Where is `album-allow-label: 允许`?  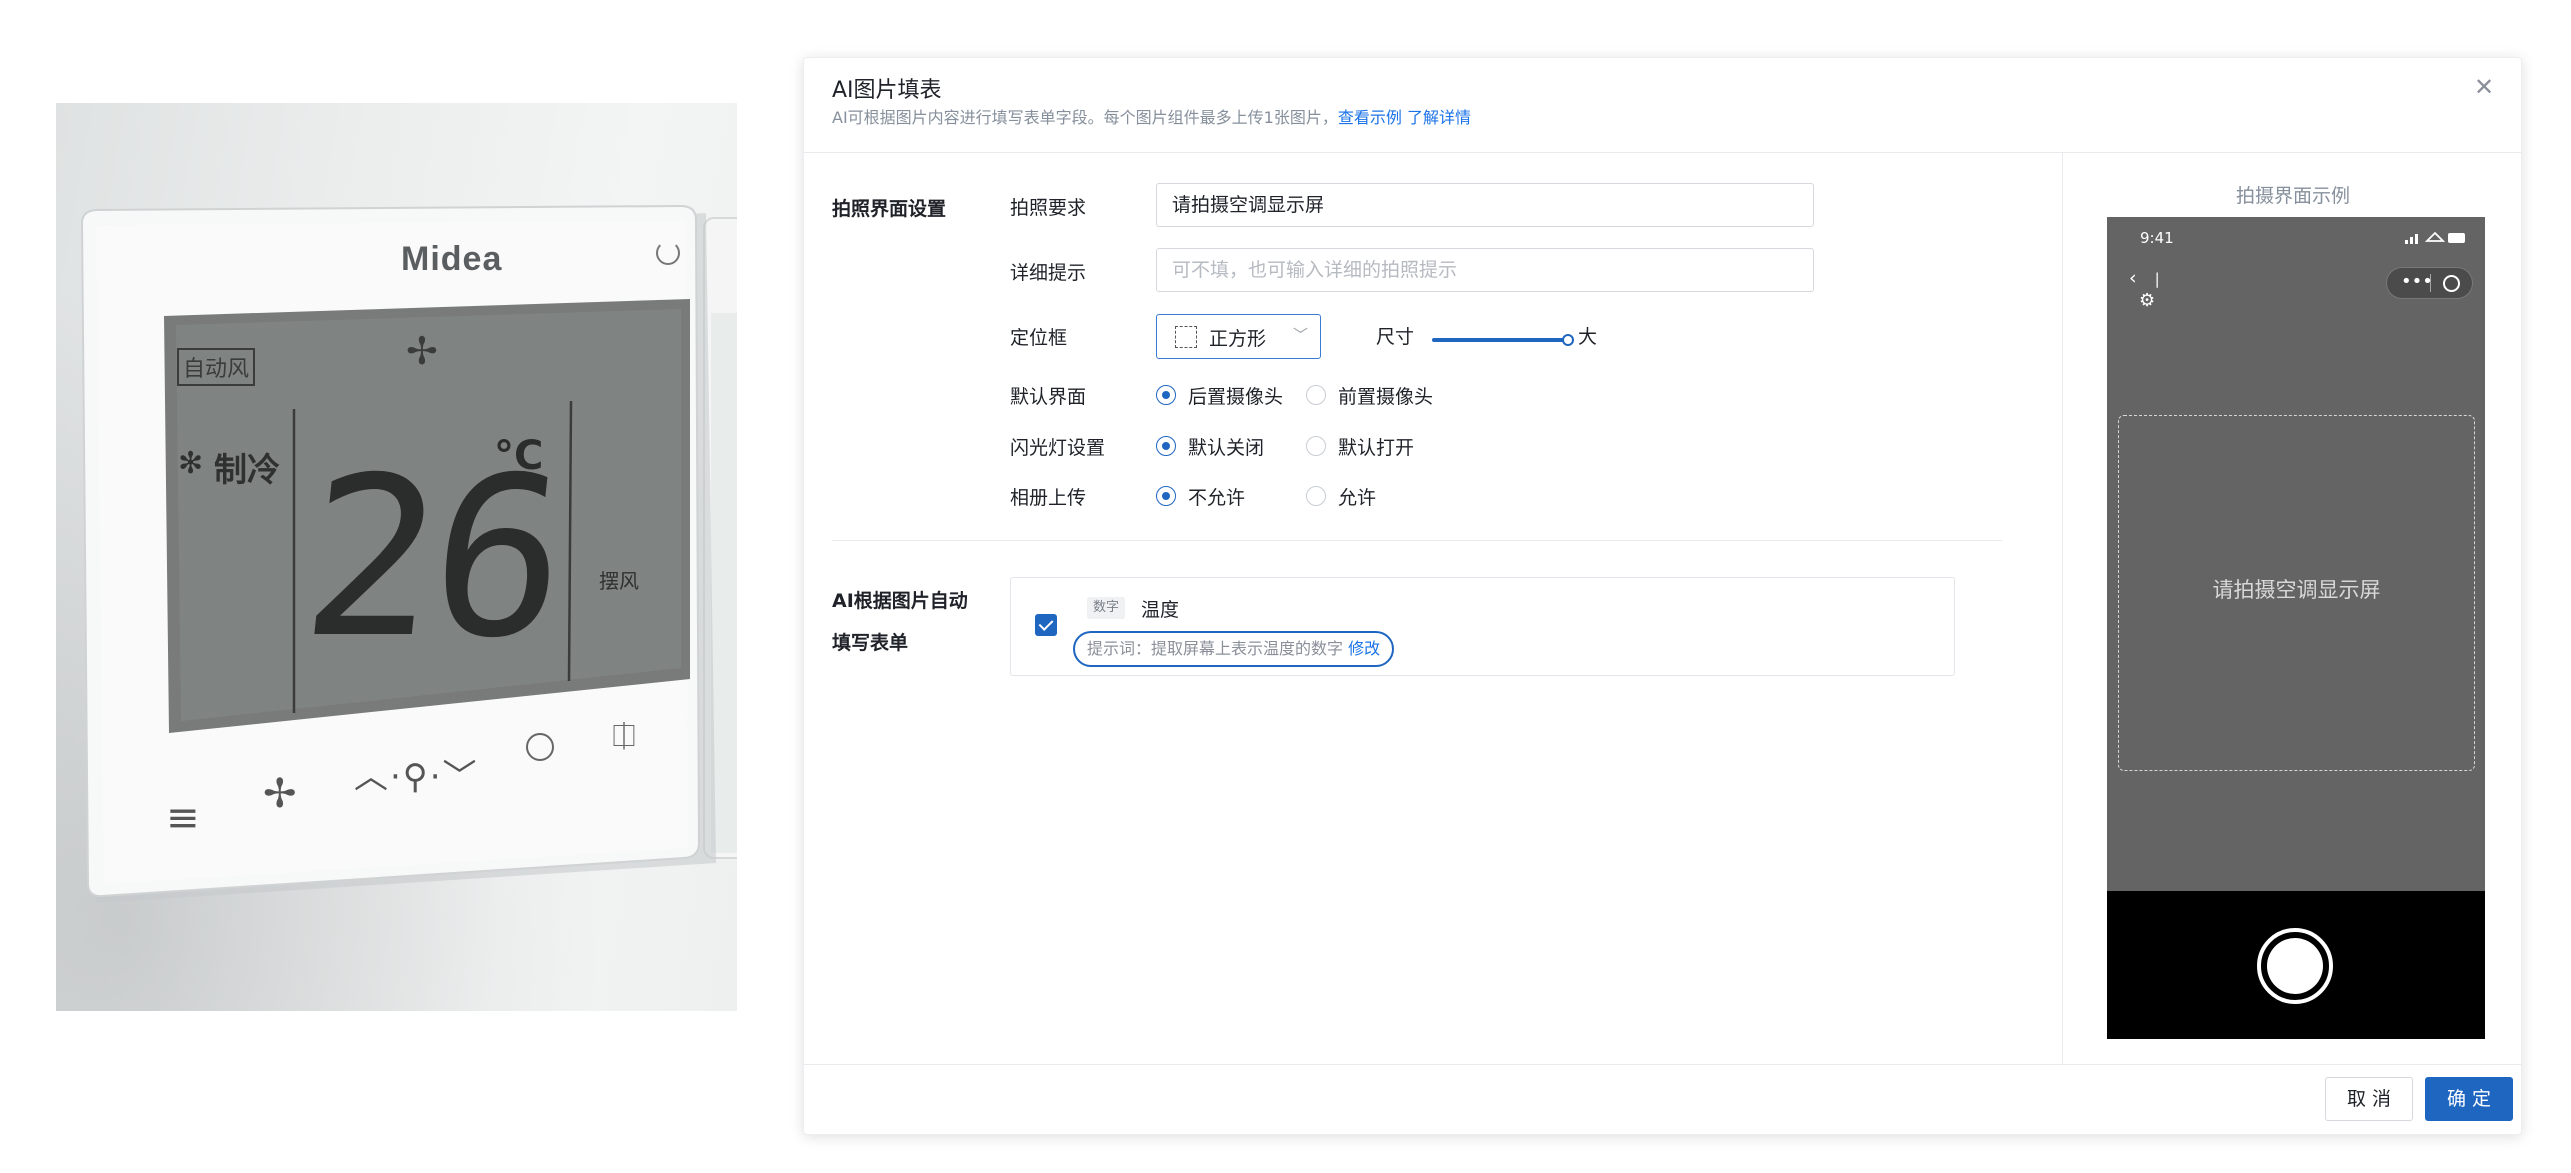
album-allow-label: 允许 is located at coordinates (1357, 498).